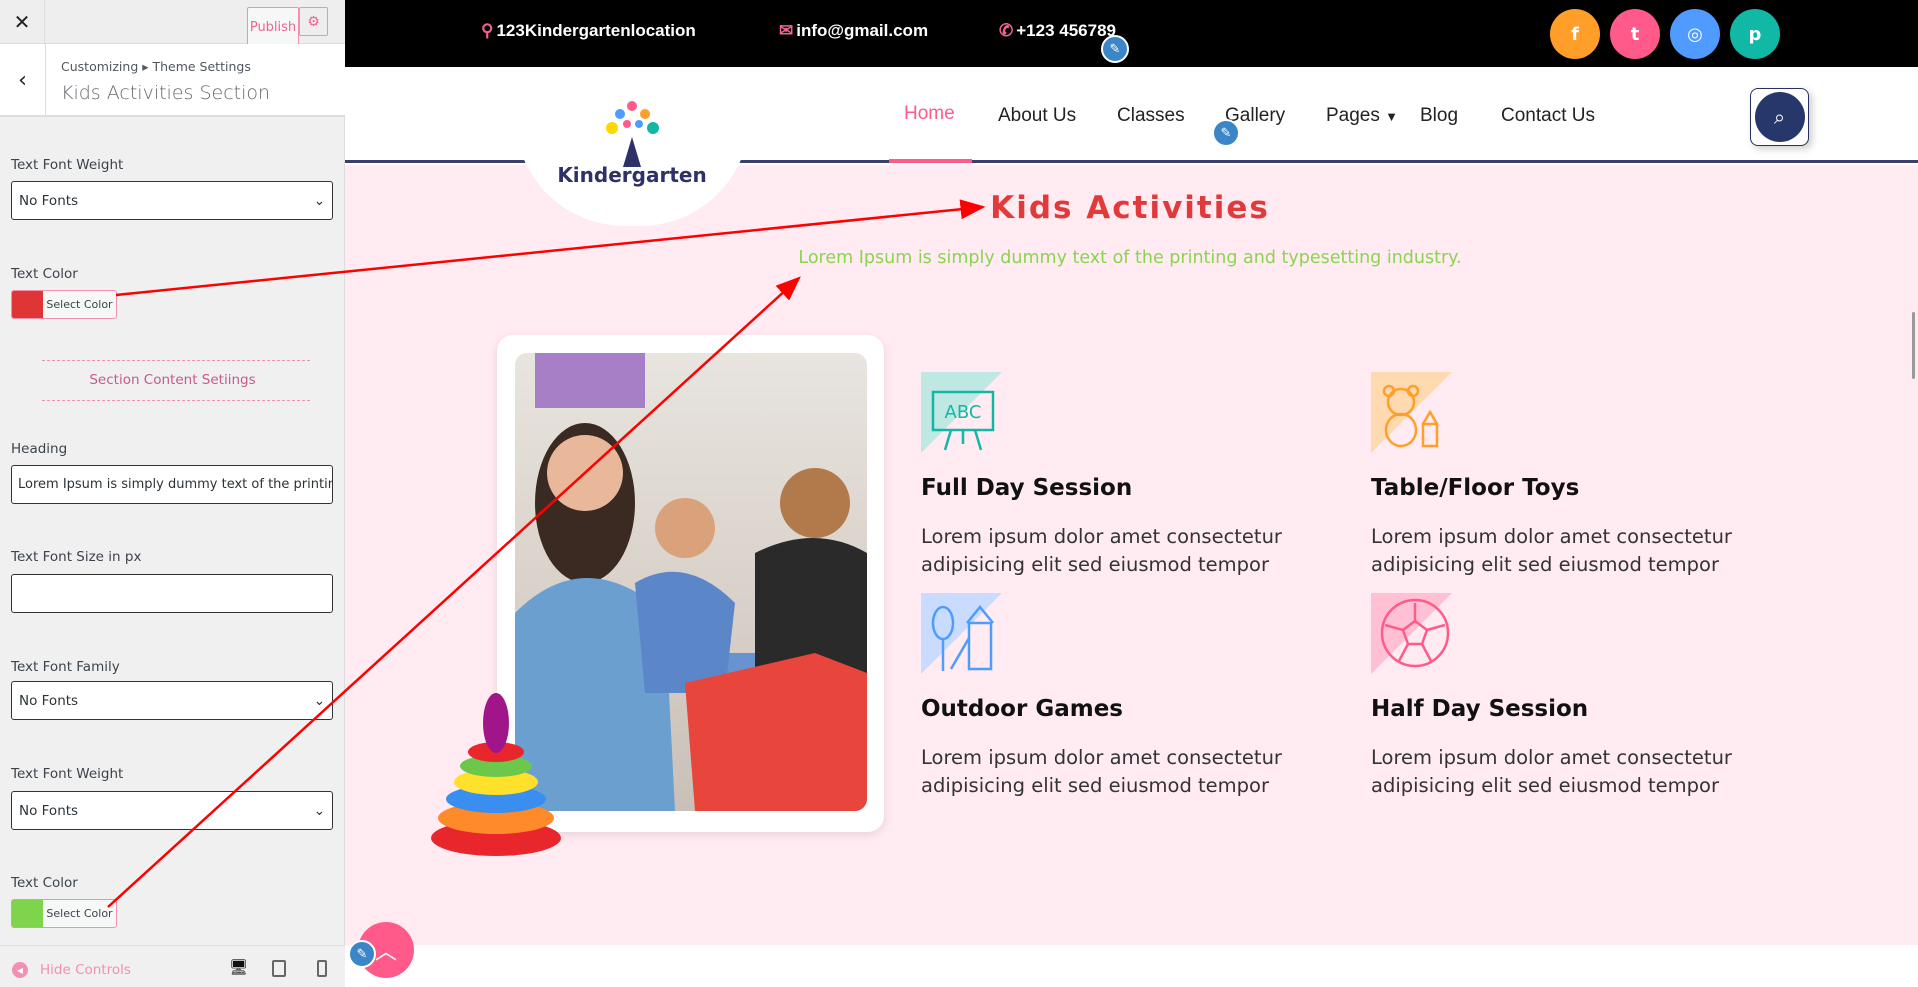  What do you see at coordinates (172, 200) in the screenshot?
I see `text-font-weight-select: No Fonts ⌄` at bounding box center [172, 200].